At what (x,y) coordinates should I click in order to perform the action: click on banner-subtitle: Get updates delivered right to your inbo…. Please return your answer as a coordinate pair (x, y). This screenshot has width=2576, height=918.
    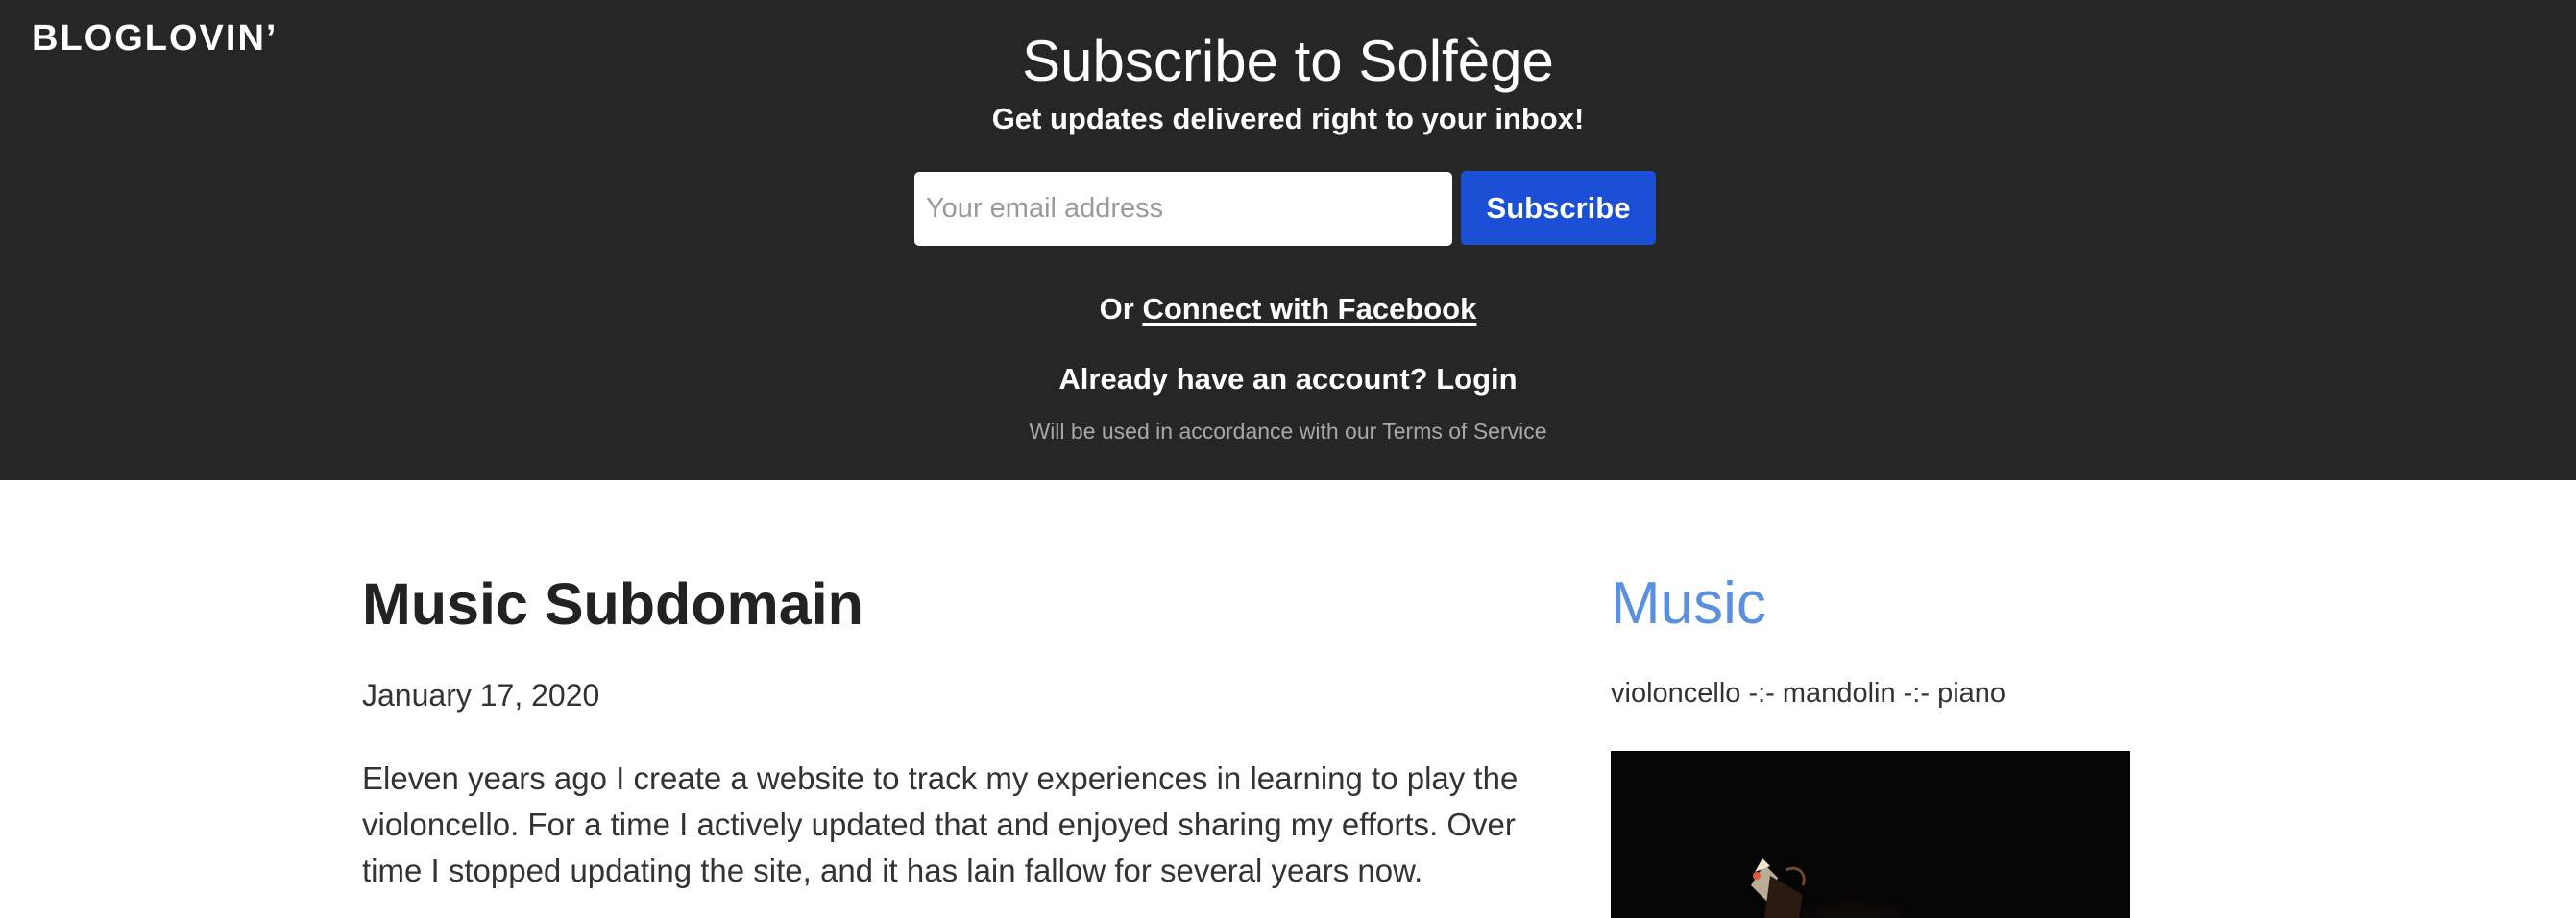
    Looking at the image, I should click on (1288, 118).